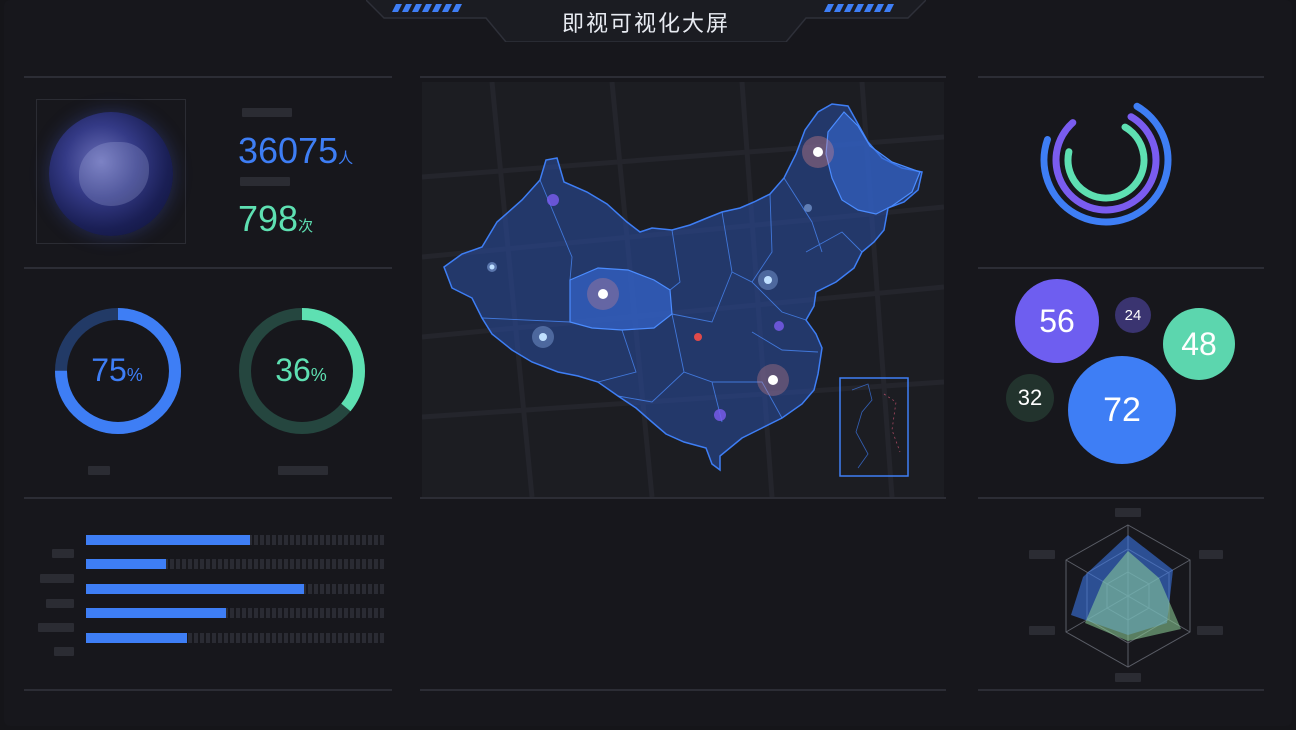  I want to click on ring1-suffix: %, so click(134, 375).